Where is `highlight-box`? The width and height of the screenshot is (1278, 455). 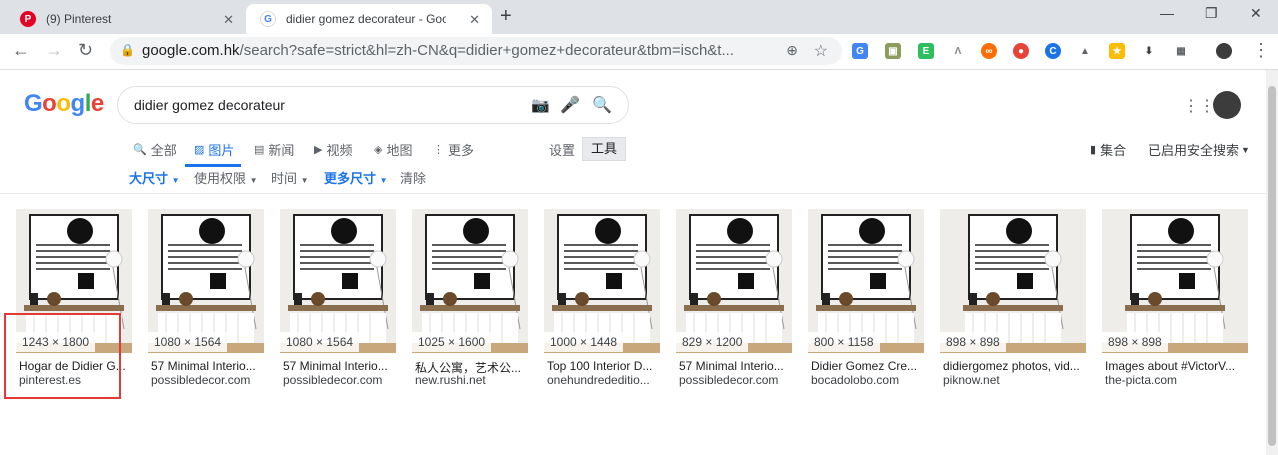 highlight-box is located at coordinates (62, 356).